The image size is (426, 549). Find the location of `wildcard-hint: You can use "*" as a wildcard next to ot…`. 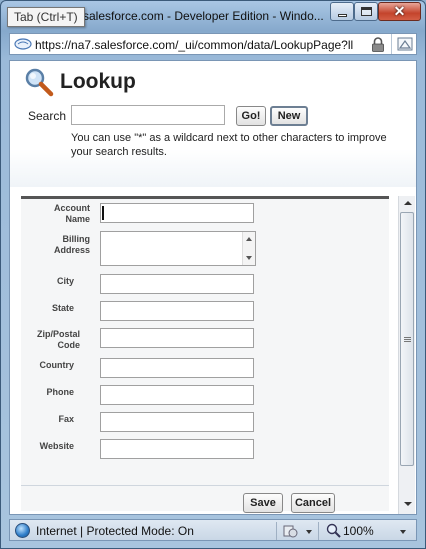

wildcard-hint: You can use "*" as a wildcard next to ot… is located at coordinates (229, 145).